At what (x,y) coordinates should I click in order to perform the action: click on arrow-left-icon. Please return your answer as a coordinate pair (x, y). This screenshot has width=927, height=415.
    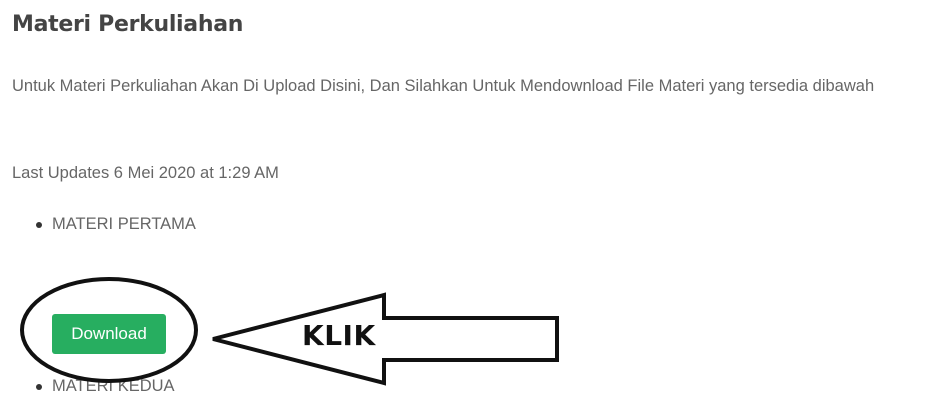
    Looking at the image, I should click on (385, 339).